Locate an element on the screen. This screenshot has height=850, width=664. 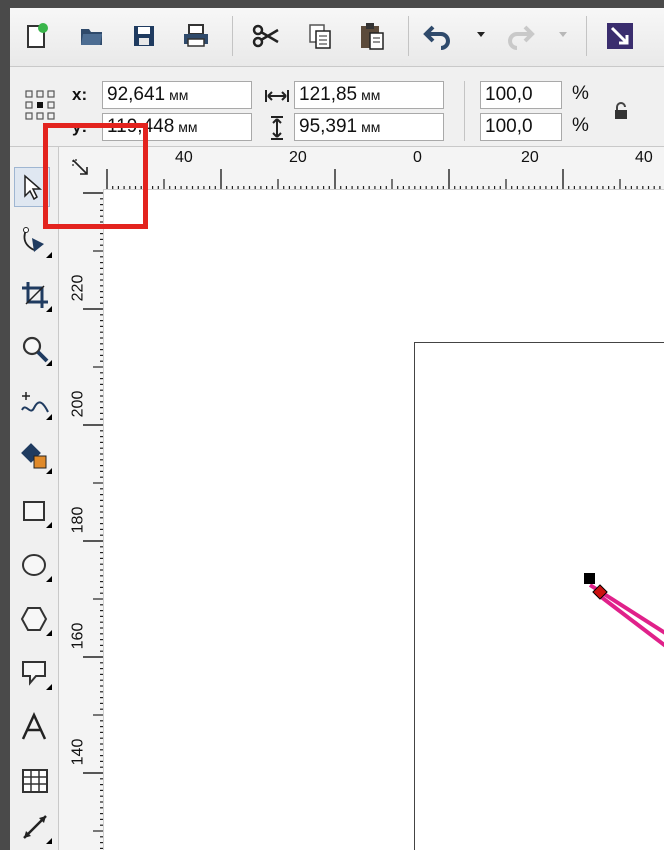
ruler-label: 160 is located at coordinates (78, 636).